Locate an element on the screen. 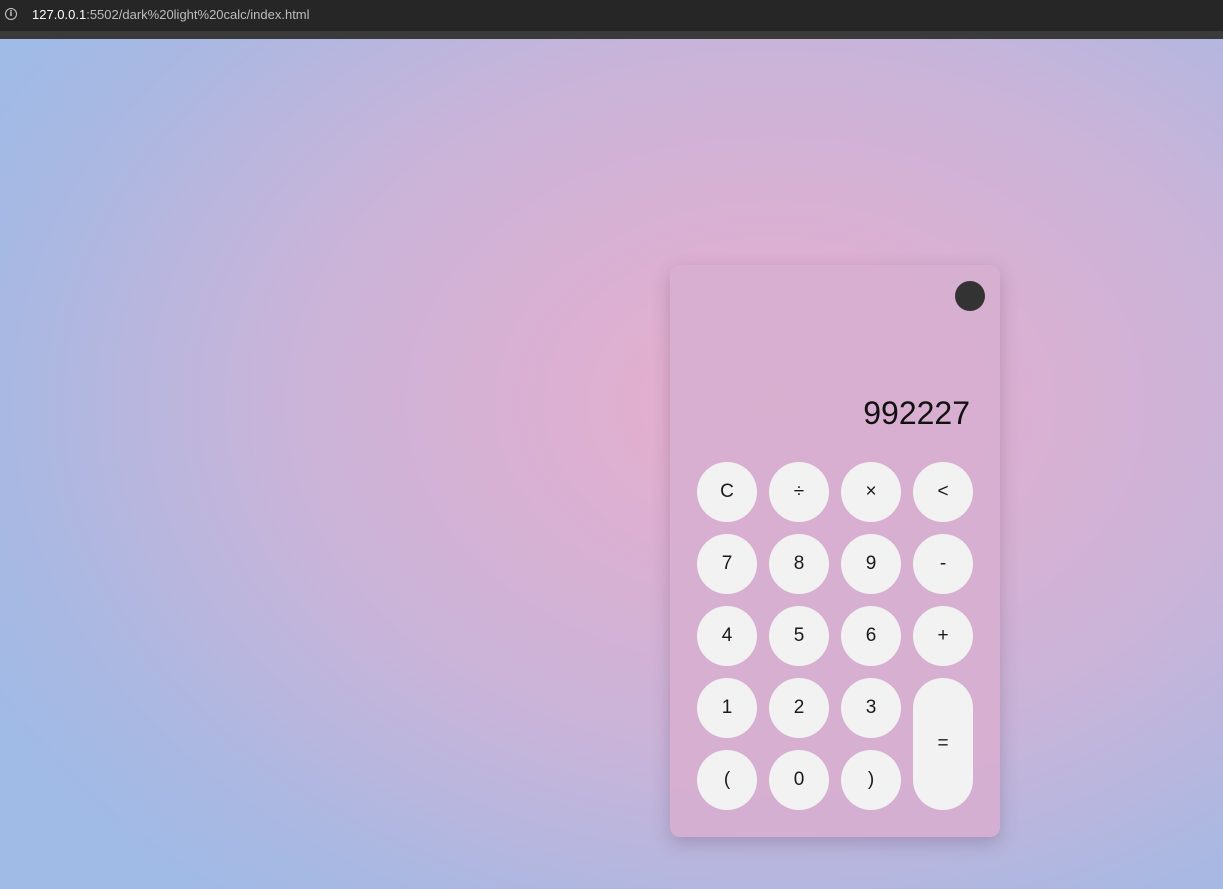 Image resolution: width=1223 pixels, height=889 pixels. open-paren-button: ( is located at coordinates (727, 780).